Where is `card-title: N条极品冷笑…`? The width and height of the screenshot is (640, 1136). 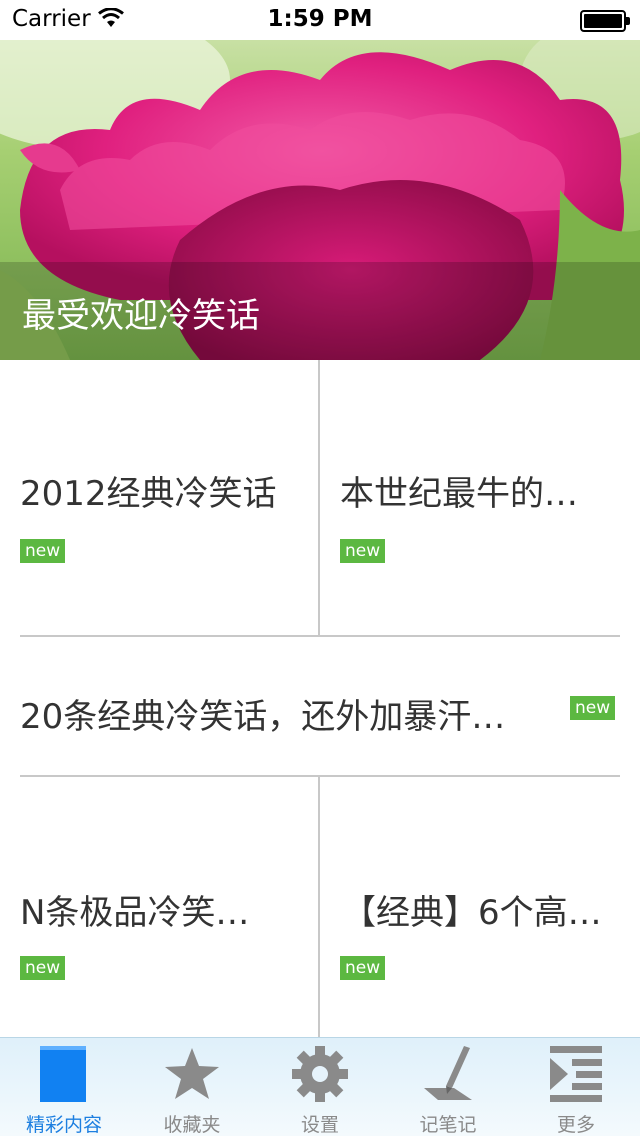 card-title: N条极品冷笑… is located at coordinates (135, 913).